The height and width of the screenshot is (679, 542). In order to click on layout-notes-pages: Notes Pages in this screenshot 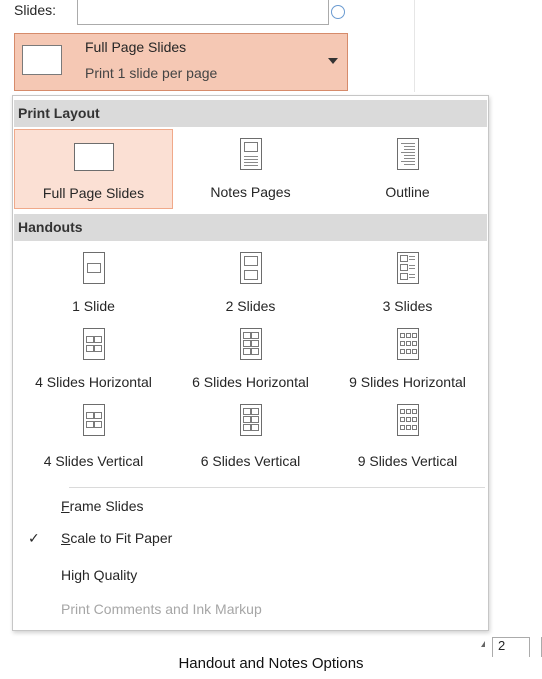, I will do `click(250, 169)`.